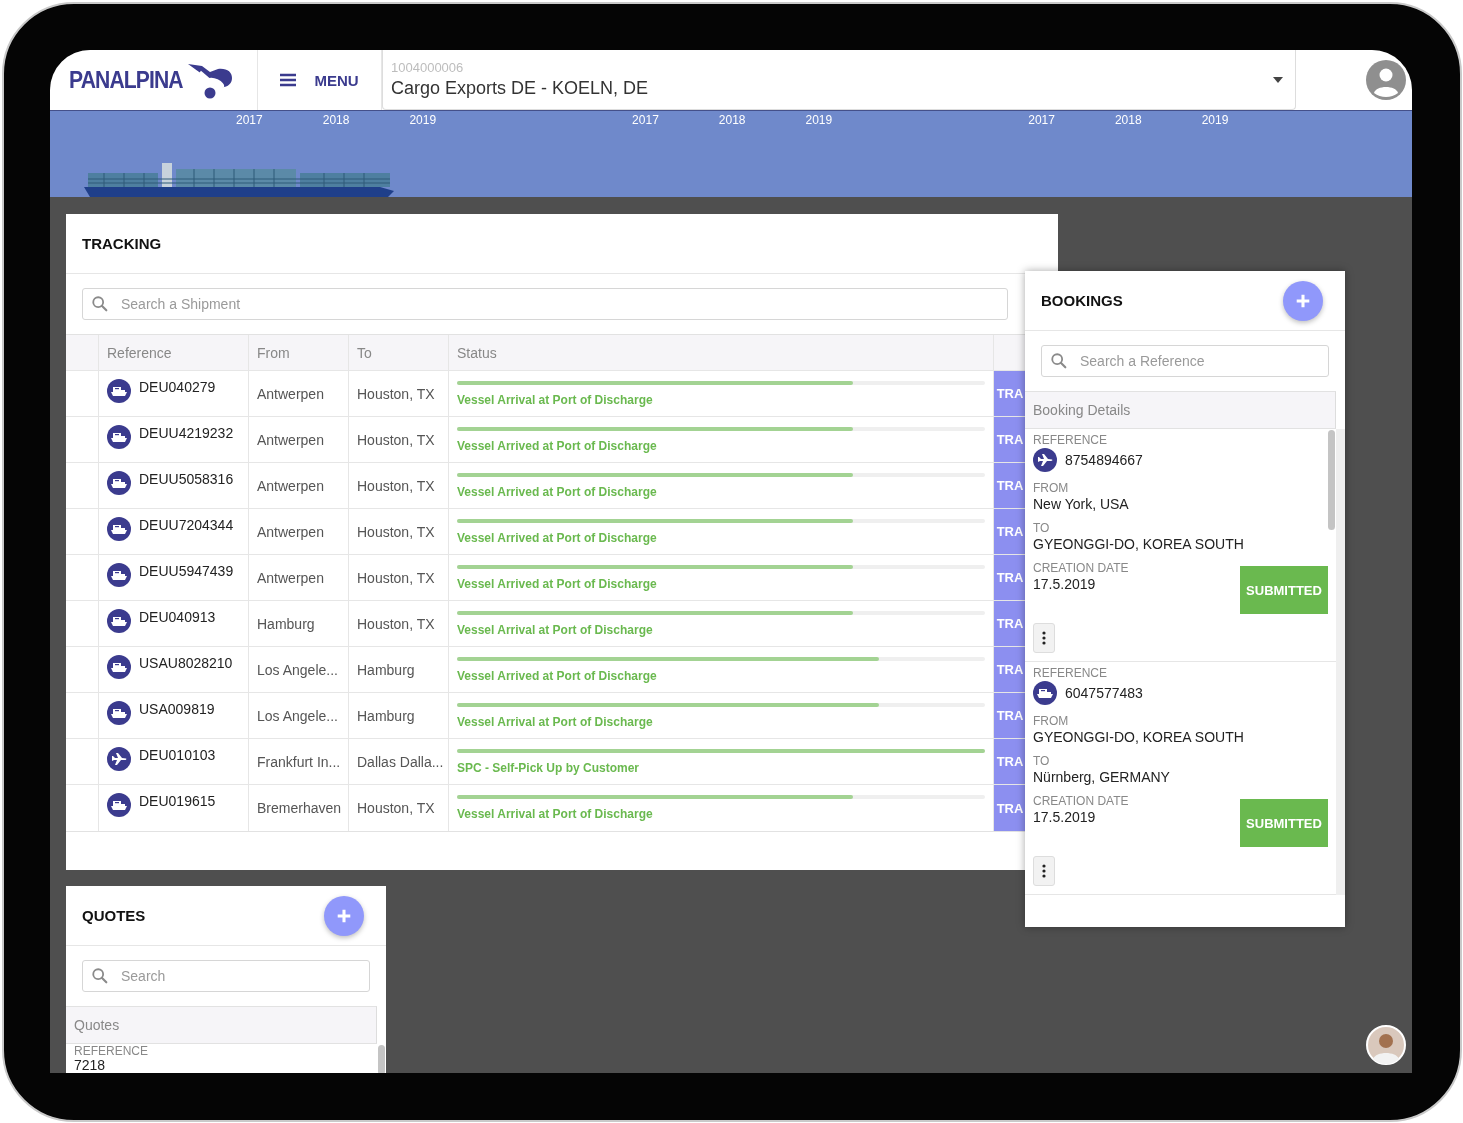 The image size is (1463, 1123). Describe the element at coordinates (721, 352) in the screenshot. I see `column-header: Status` at that location.